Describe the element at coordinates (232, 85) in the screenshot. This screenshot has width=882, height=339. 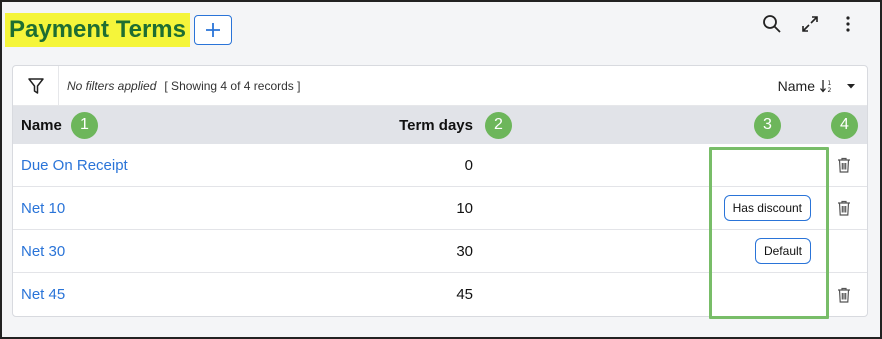
I see `record-count: [ Showing 4 of 4 records ]` at that location.